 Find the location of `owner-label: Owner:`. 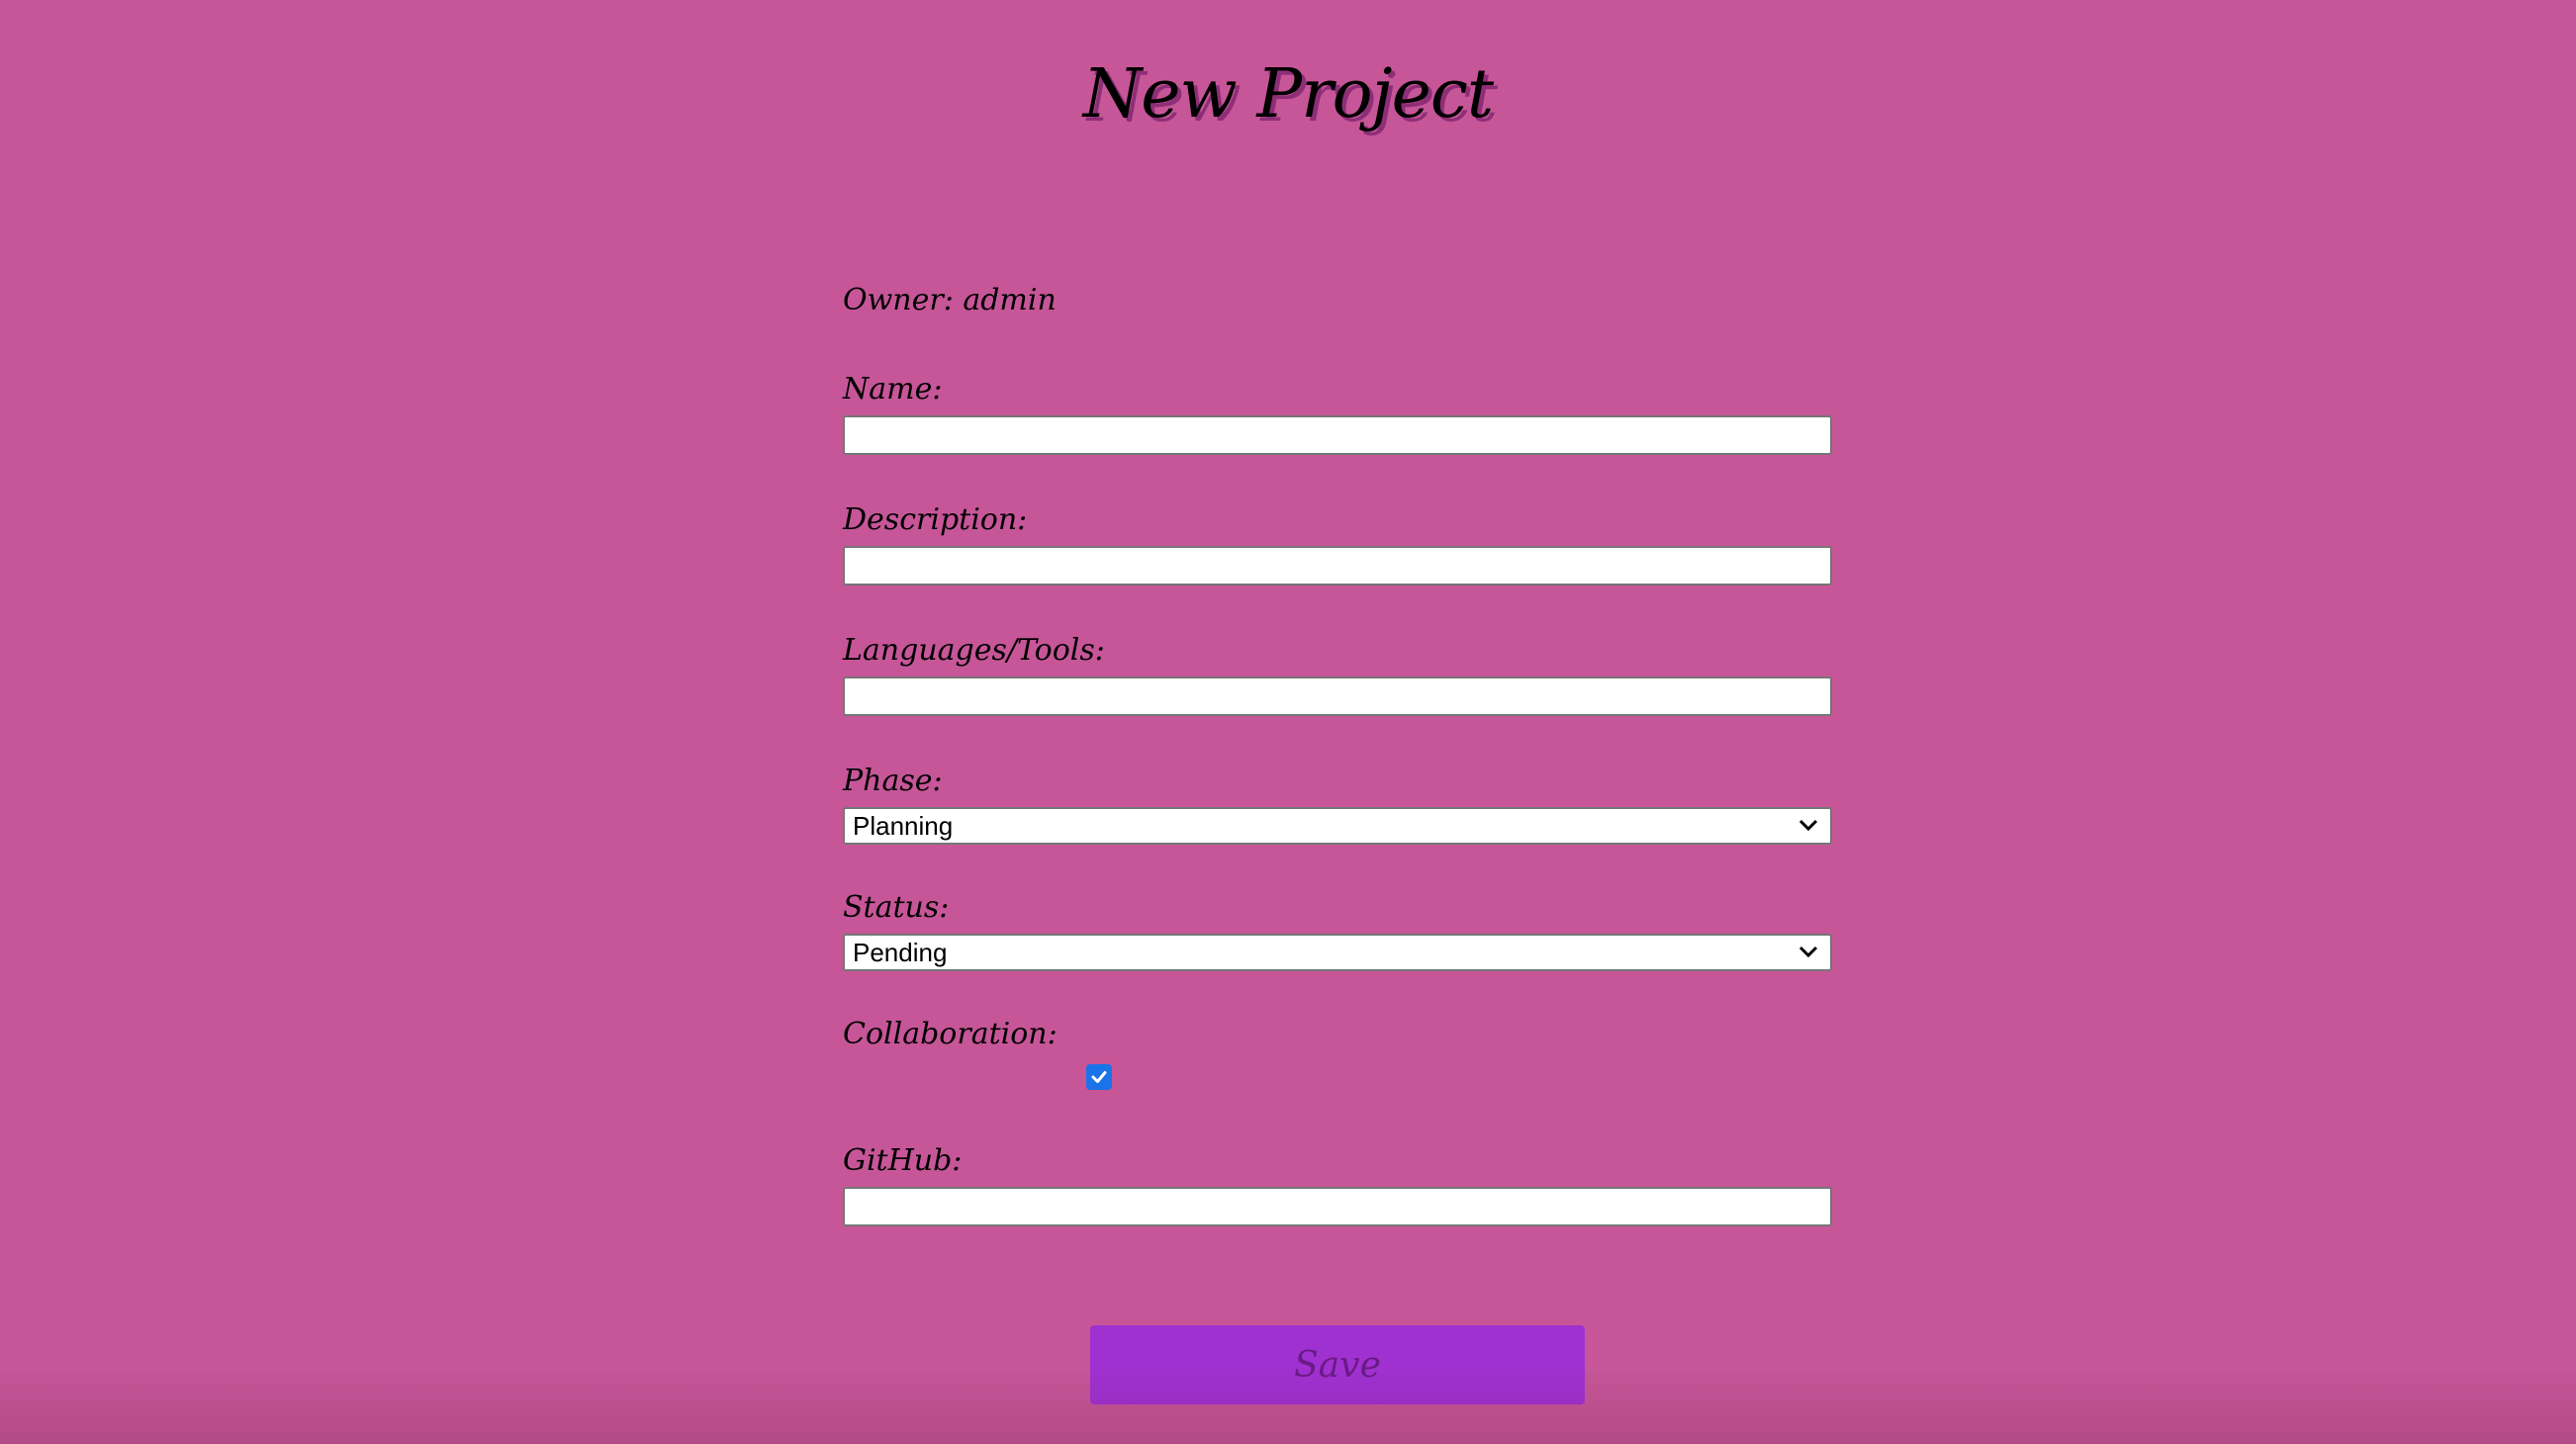

owner-label: Owner: is located at coordinates (898, 300).